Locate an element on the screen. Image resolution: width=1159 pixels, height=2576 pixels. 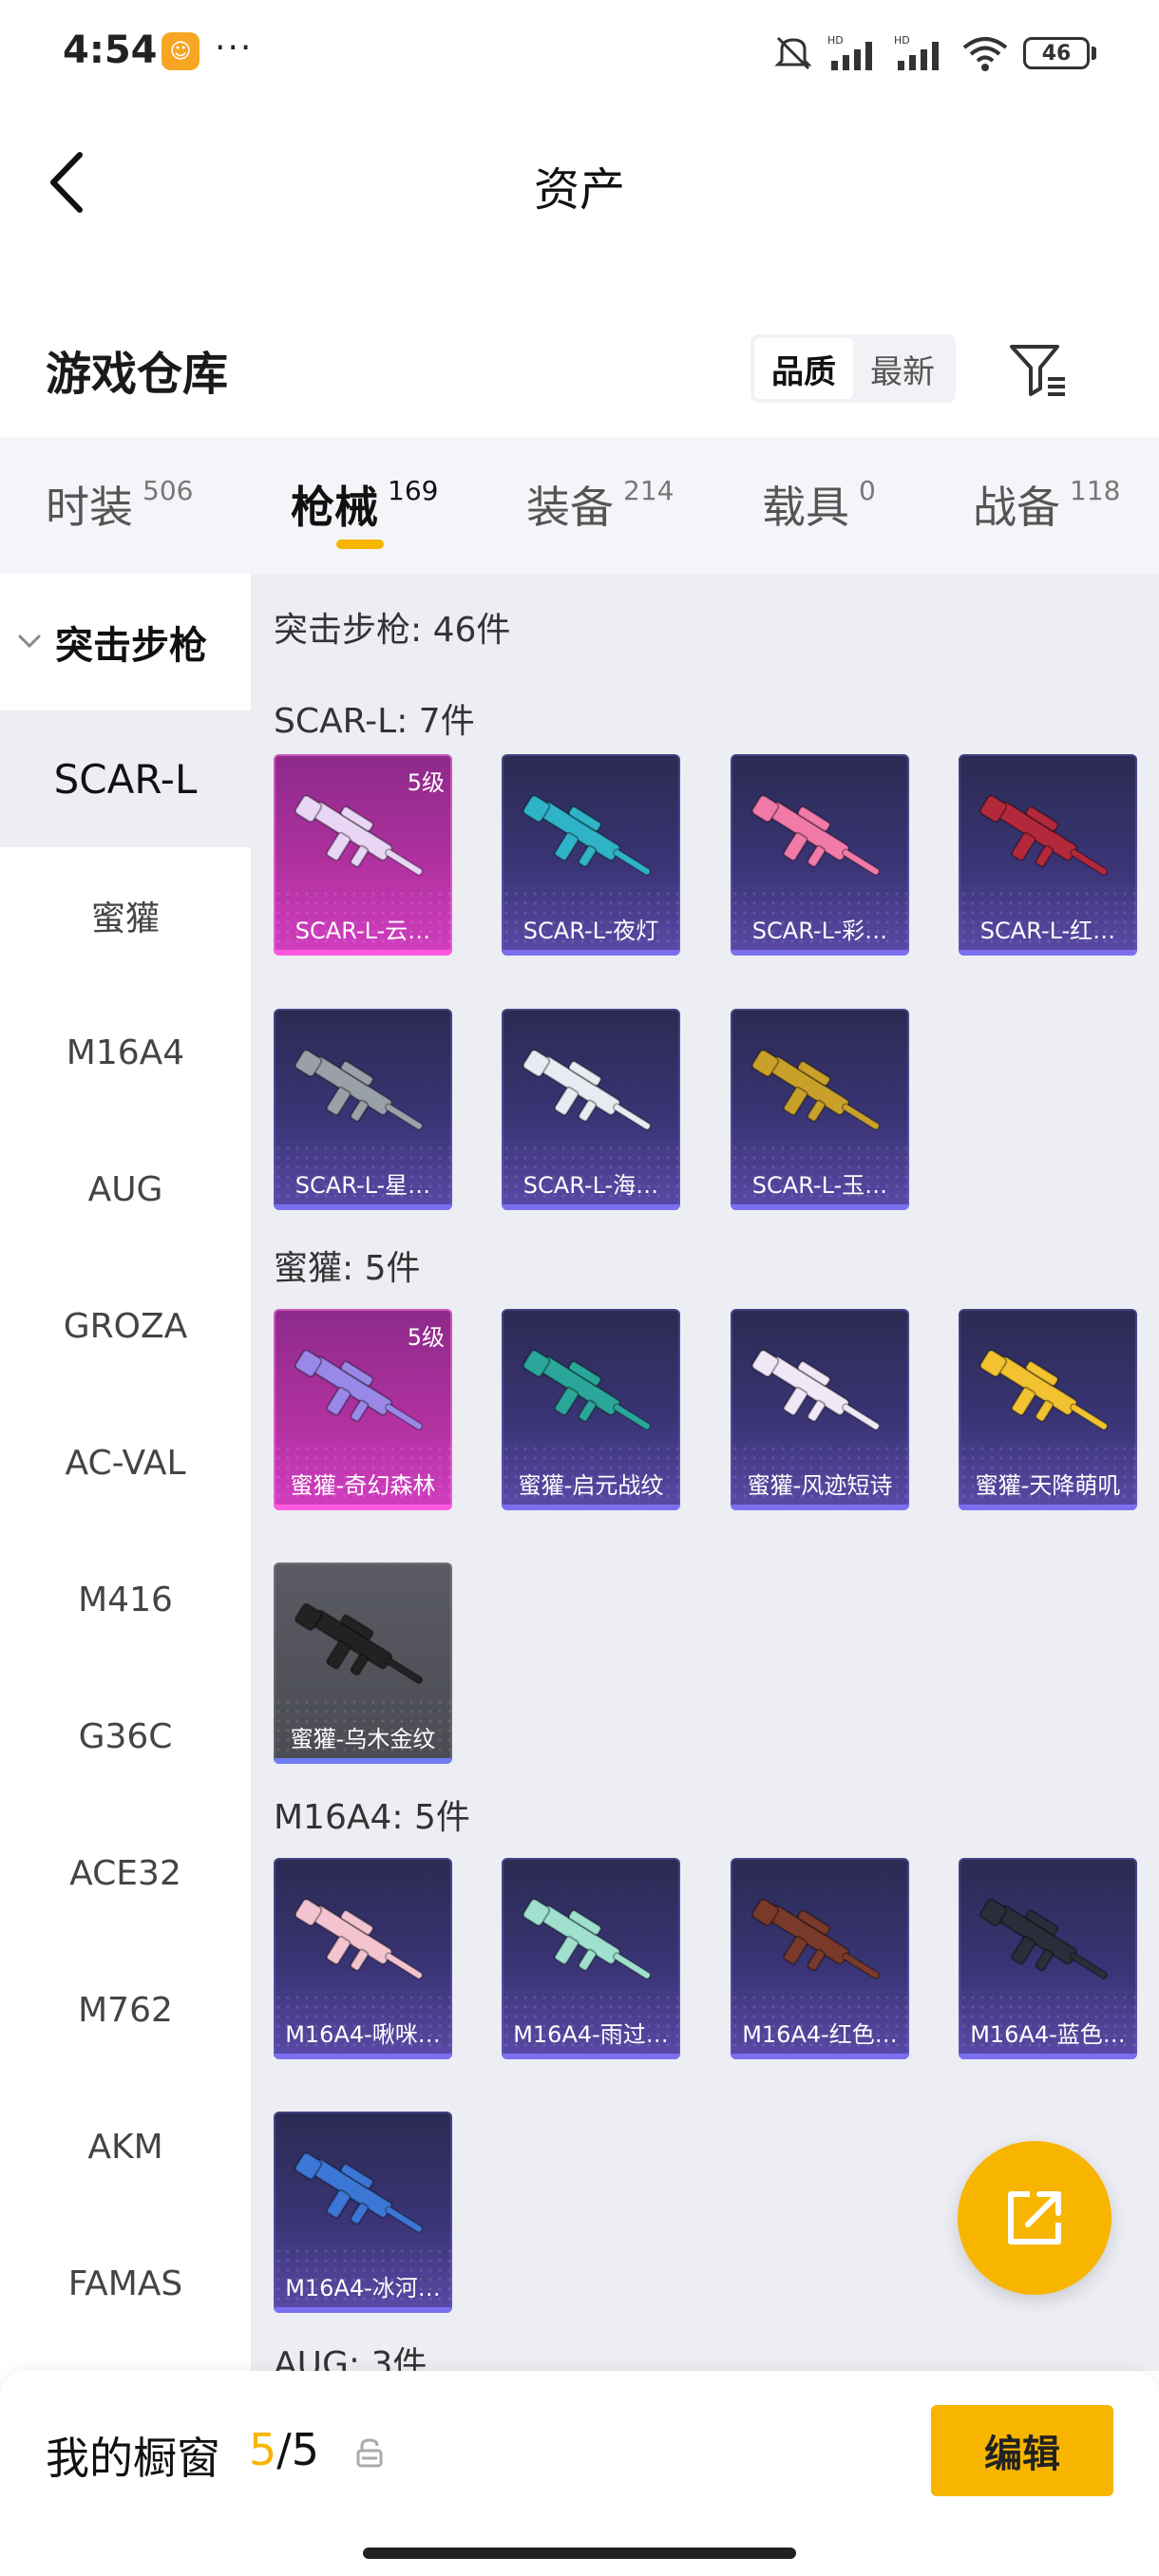
weapon-card: 蜜獾-天降萌叽 is located at coordinates (1048, 1409).